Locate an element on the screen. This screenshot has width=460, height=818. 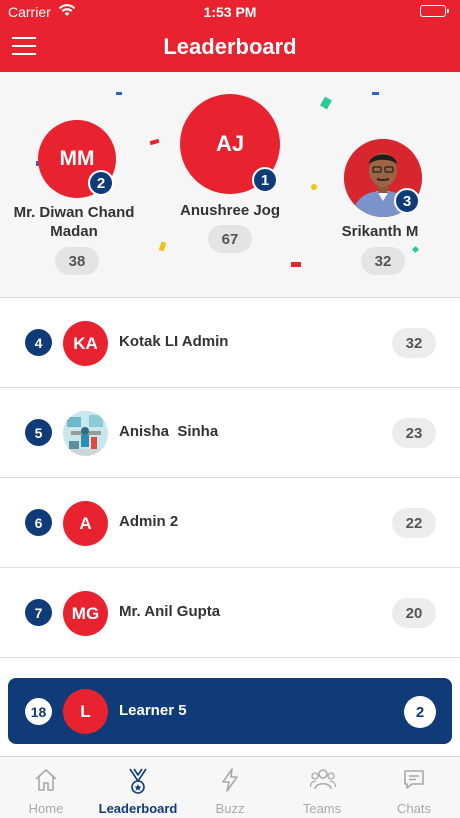
clock: 1:53 PM is located at coordinates (230, 12).